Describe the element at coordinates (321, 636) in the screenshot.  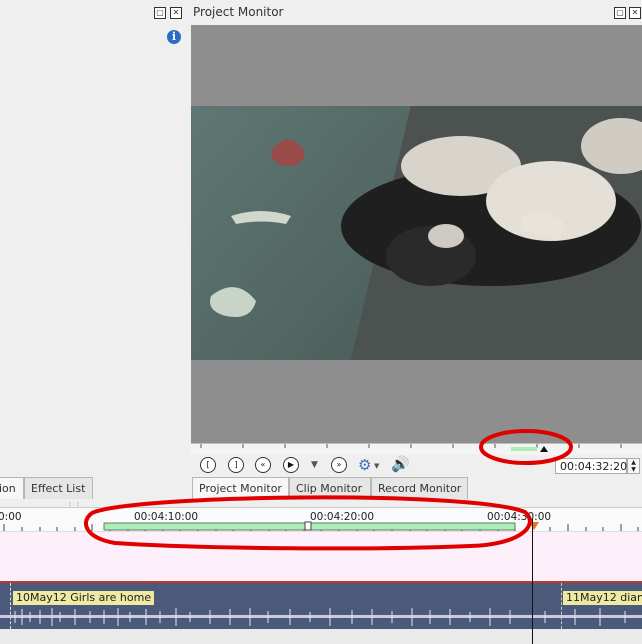
I see `timeline-scroll-area` at that location.